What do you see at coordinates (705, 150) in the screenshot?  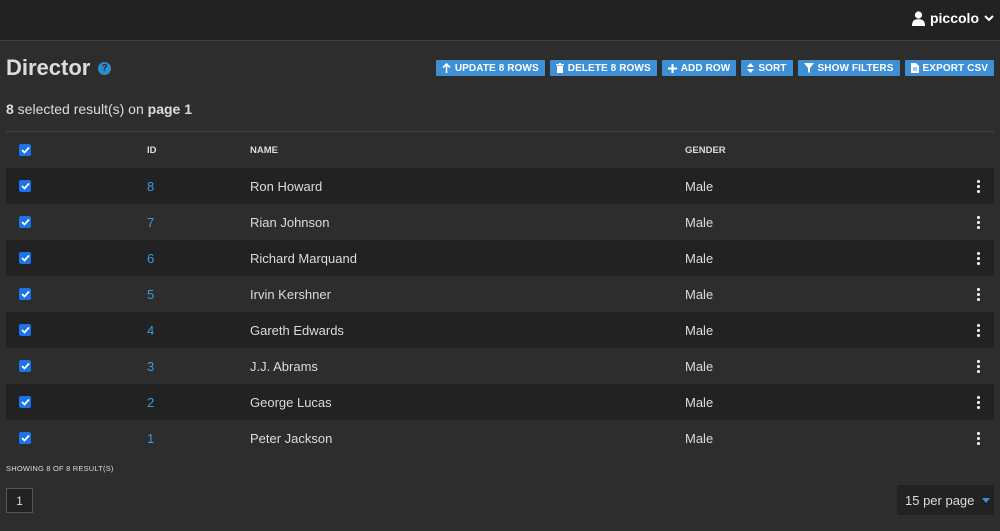 I see `column-header-gender: GENDER` at bounding box center [705, 150].